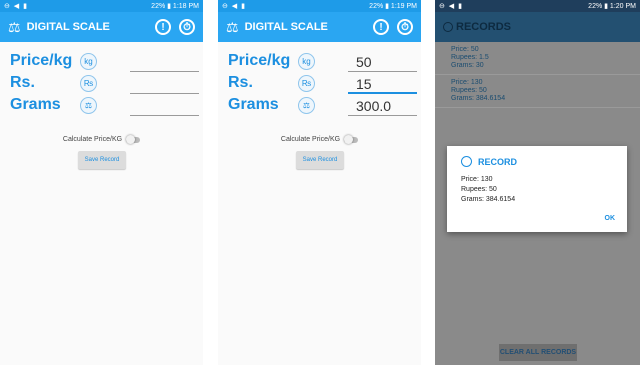  What do you see at coordinates (393, 6) in the screenshot?
I see `status-time: 22% ▮ 1:19 PM` at bounding box center [393, 6].